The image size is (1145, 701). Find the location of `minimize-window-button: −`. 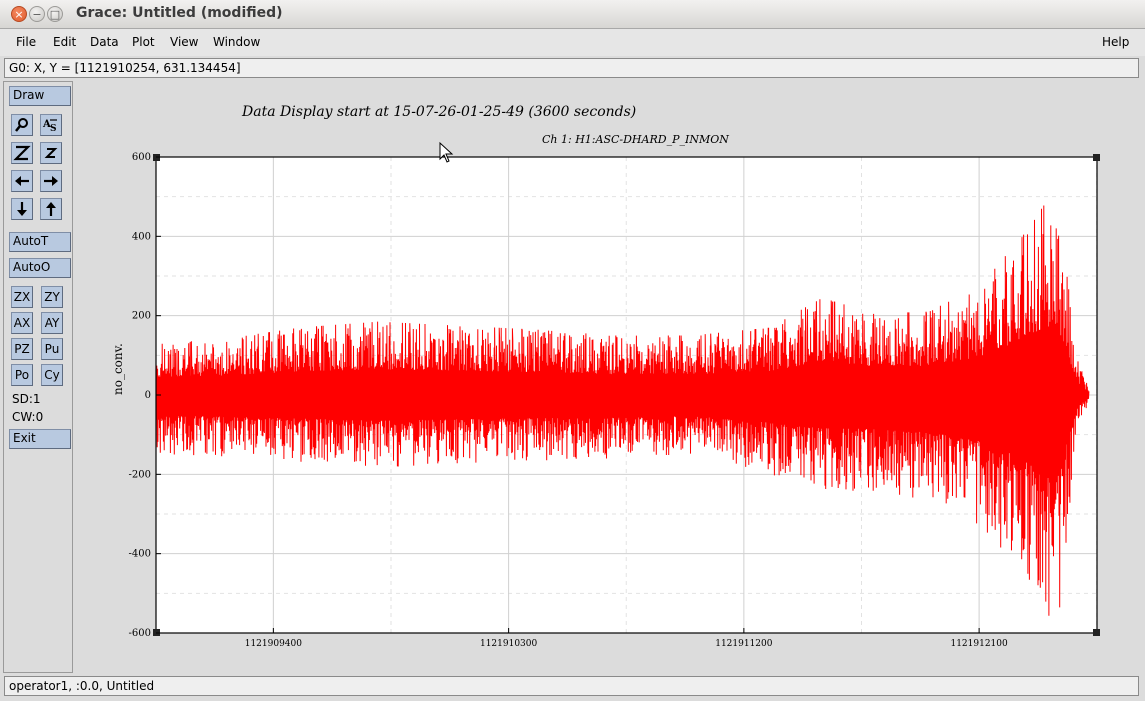

minimize-window-button: − is located at coordinates (37, 14).